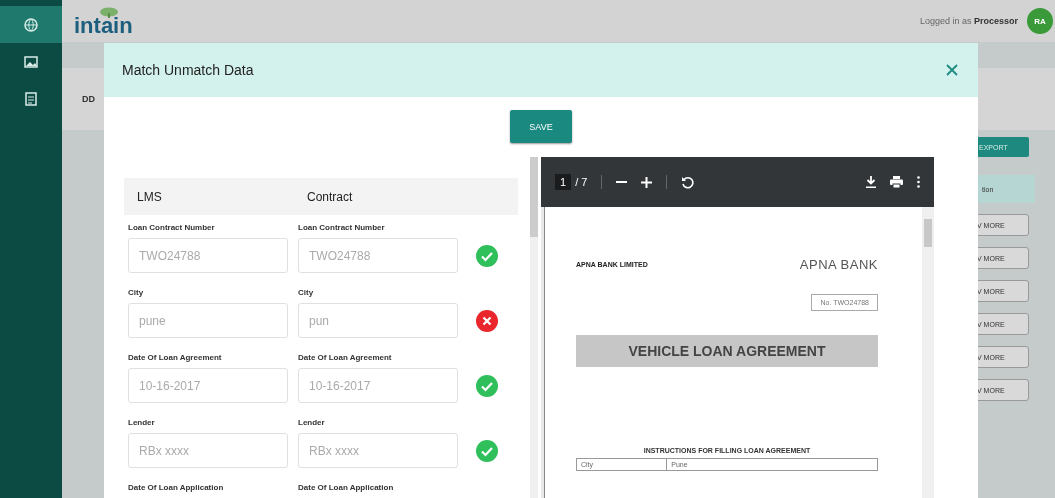  What do you see at coordinates (581, 182) in the screenshot?
I see `page-count: / 7` at bounding box center [581, 182].